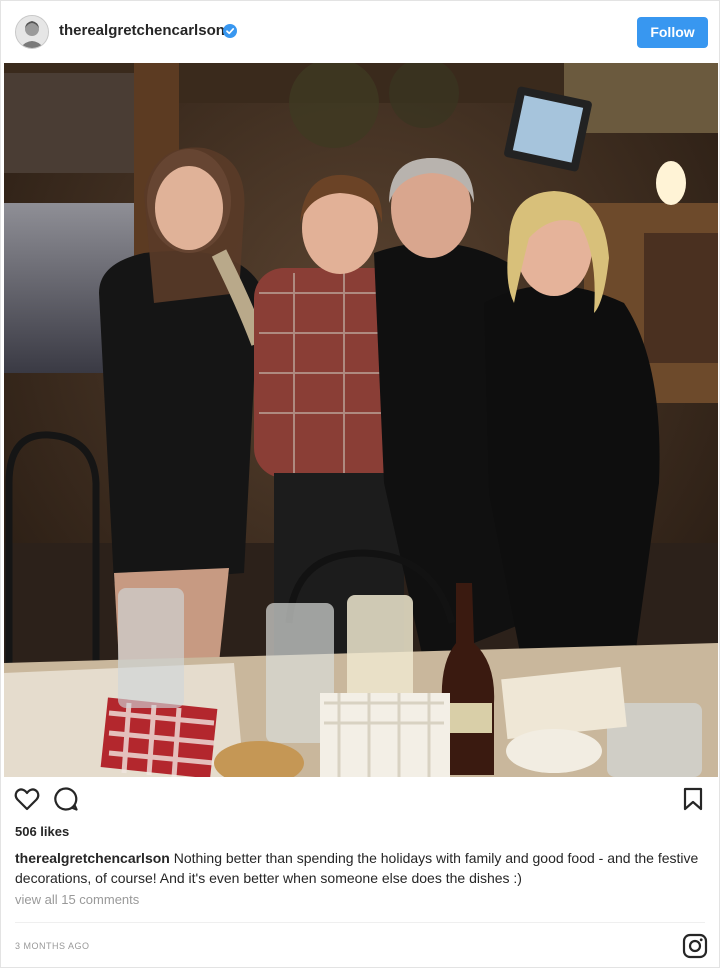  What do you see at coordinates (42, 831) in the screenshot?
I see `like-count: 506 likes` at bounding box center [42, 831].